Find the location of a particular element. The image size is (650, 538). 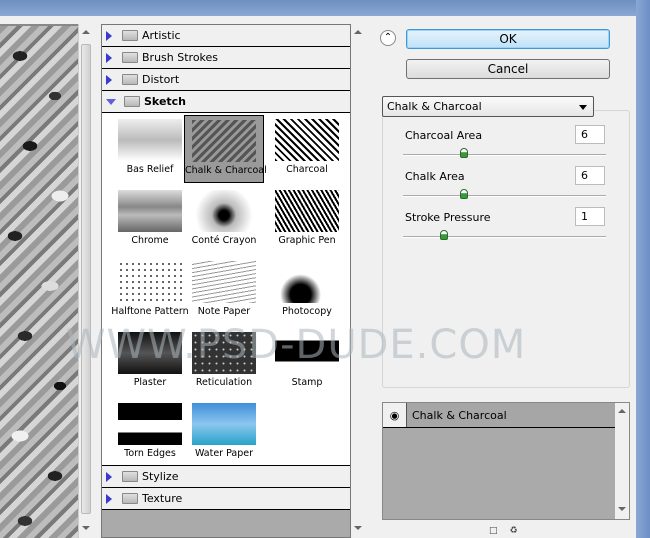

param-label: Charcoal Area is located at coordinates (444, 135).